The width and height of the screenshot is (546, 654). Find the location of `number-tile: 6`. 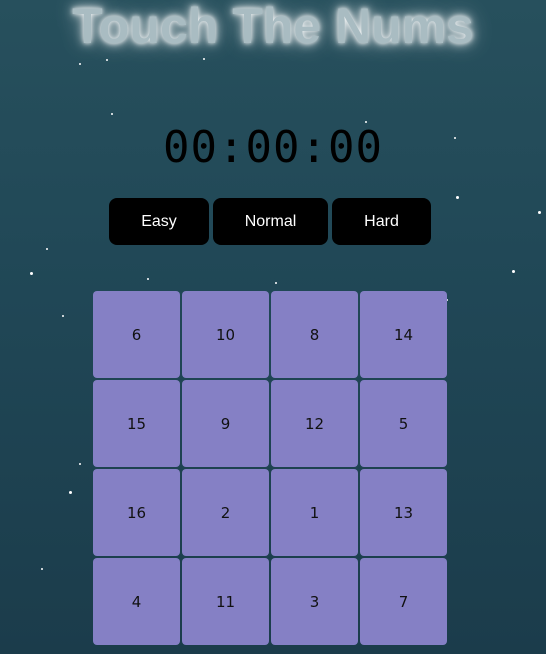

number-tile: 6 is located at coordinates (136, 334).